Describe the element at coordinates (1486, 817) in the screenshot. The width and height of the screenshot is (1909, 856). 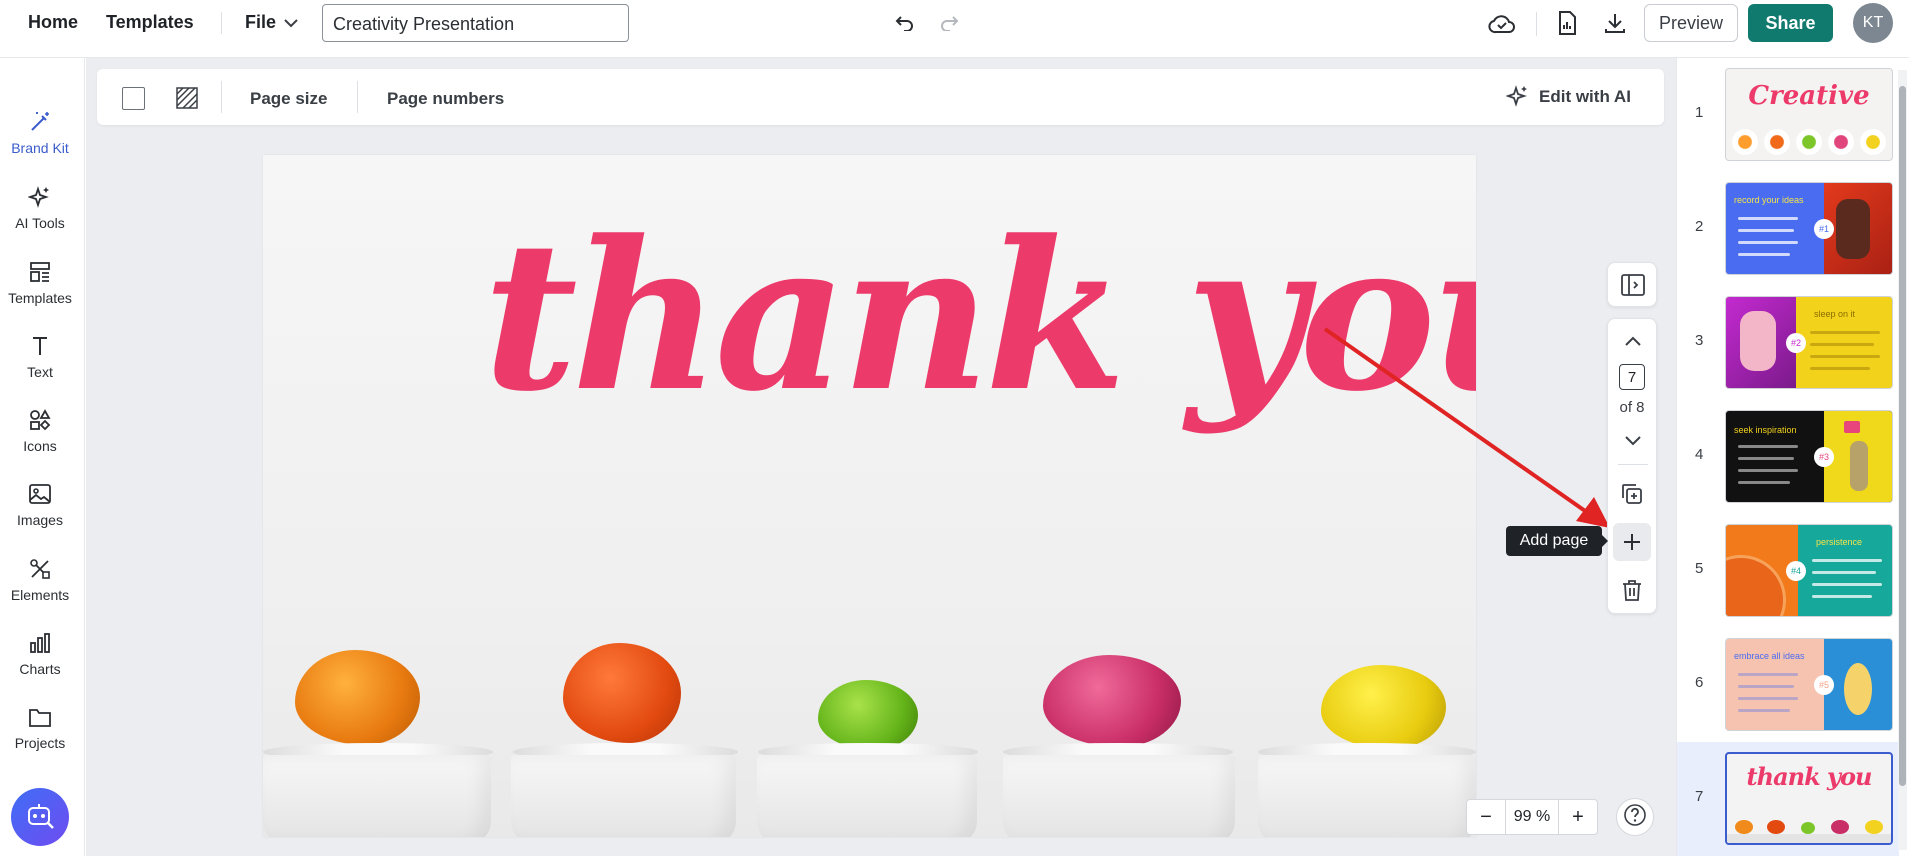
I see `zoom-out-button: −` at that location.